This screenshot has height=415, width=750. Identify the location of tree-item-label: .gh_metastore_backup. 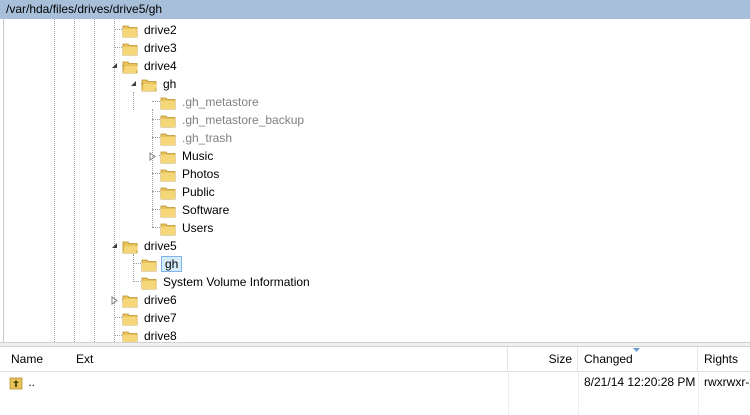
(243, 120).